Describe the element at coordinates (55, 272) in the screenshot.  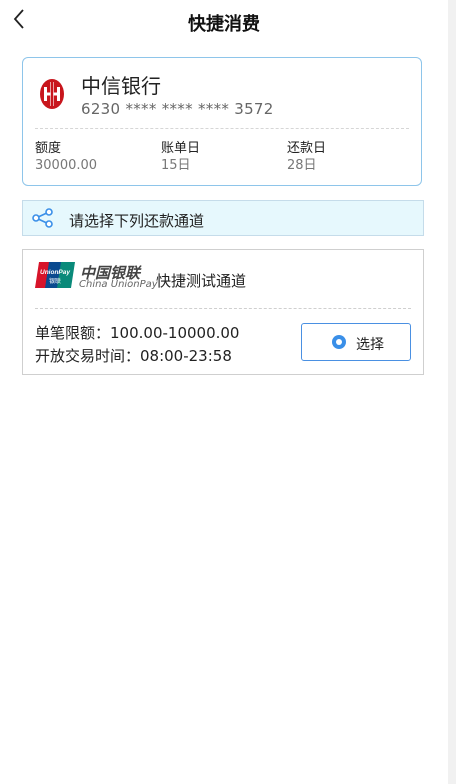
I see `svg-text: UnionPay` at that location.